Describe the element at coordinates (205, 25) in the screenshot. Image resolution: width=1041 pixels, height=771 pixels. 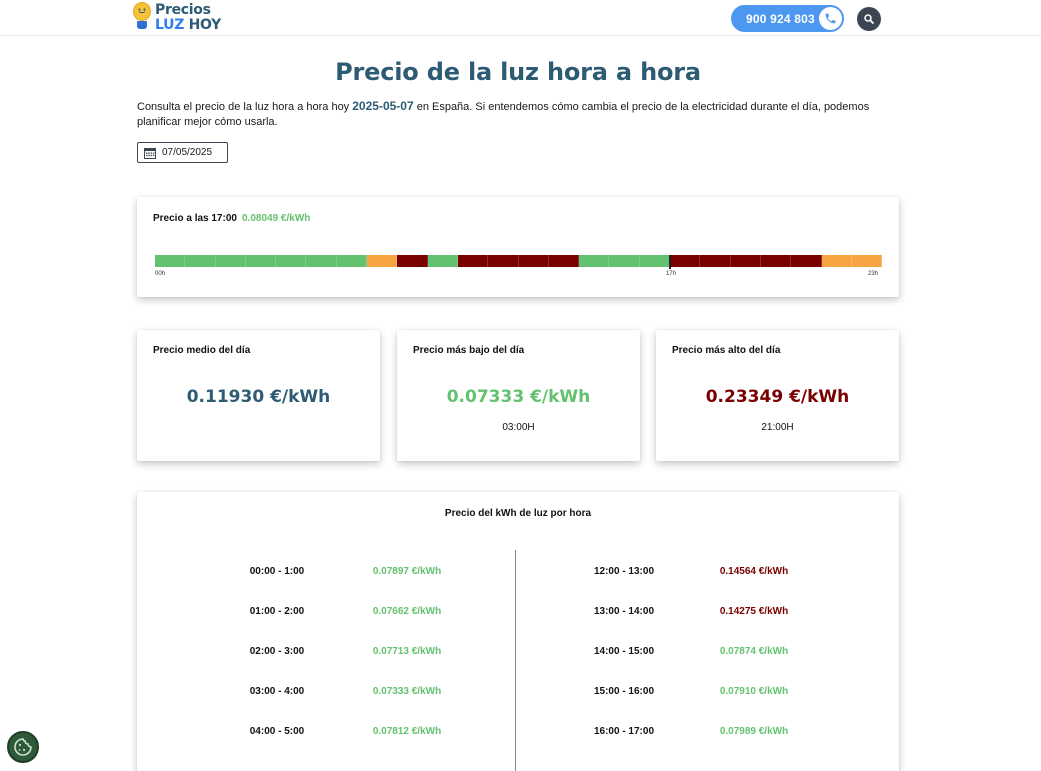
I see `logo-text-hoy: HOY` at that location.